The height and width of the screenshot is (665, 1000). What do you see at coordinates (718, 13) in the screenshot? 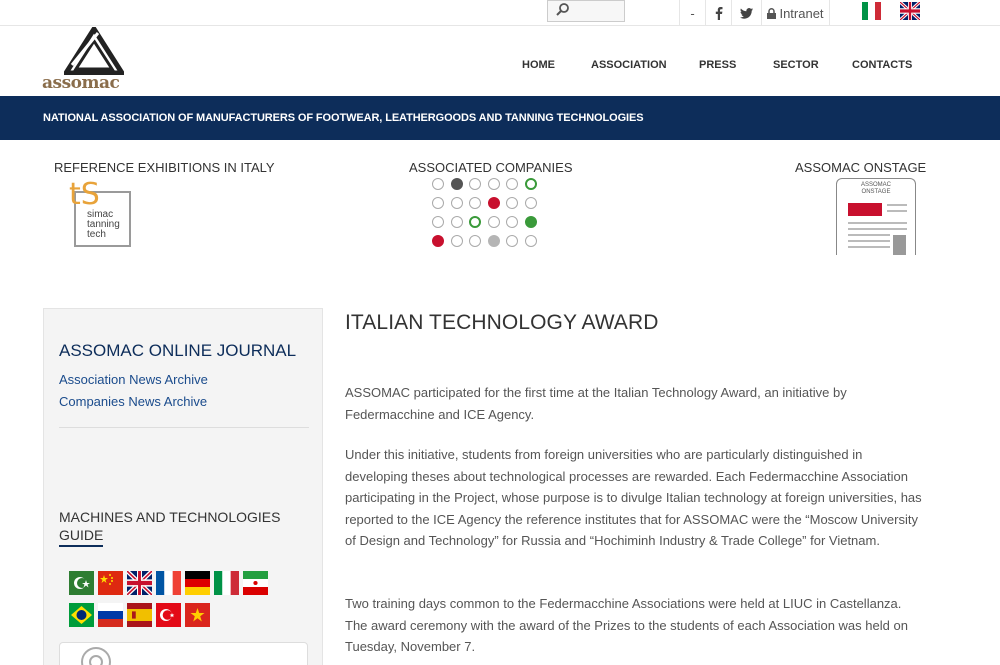
I see `facebook-icon` at bounding box center [718, 13].